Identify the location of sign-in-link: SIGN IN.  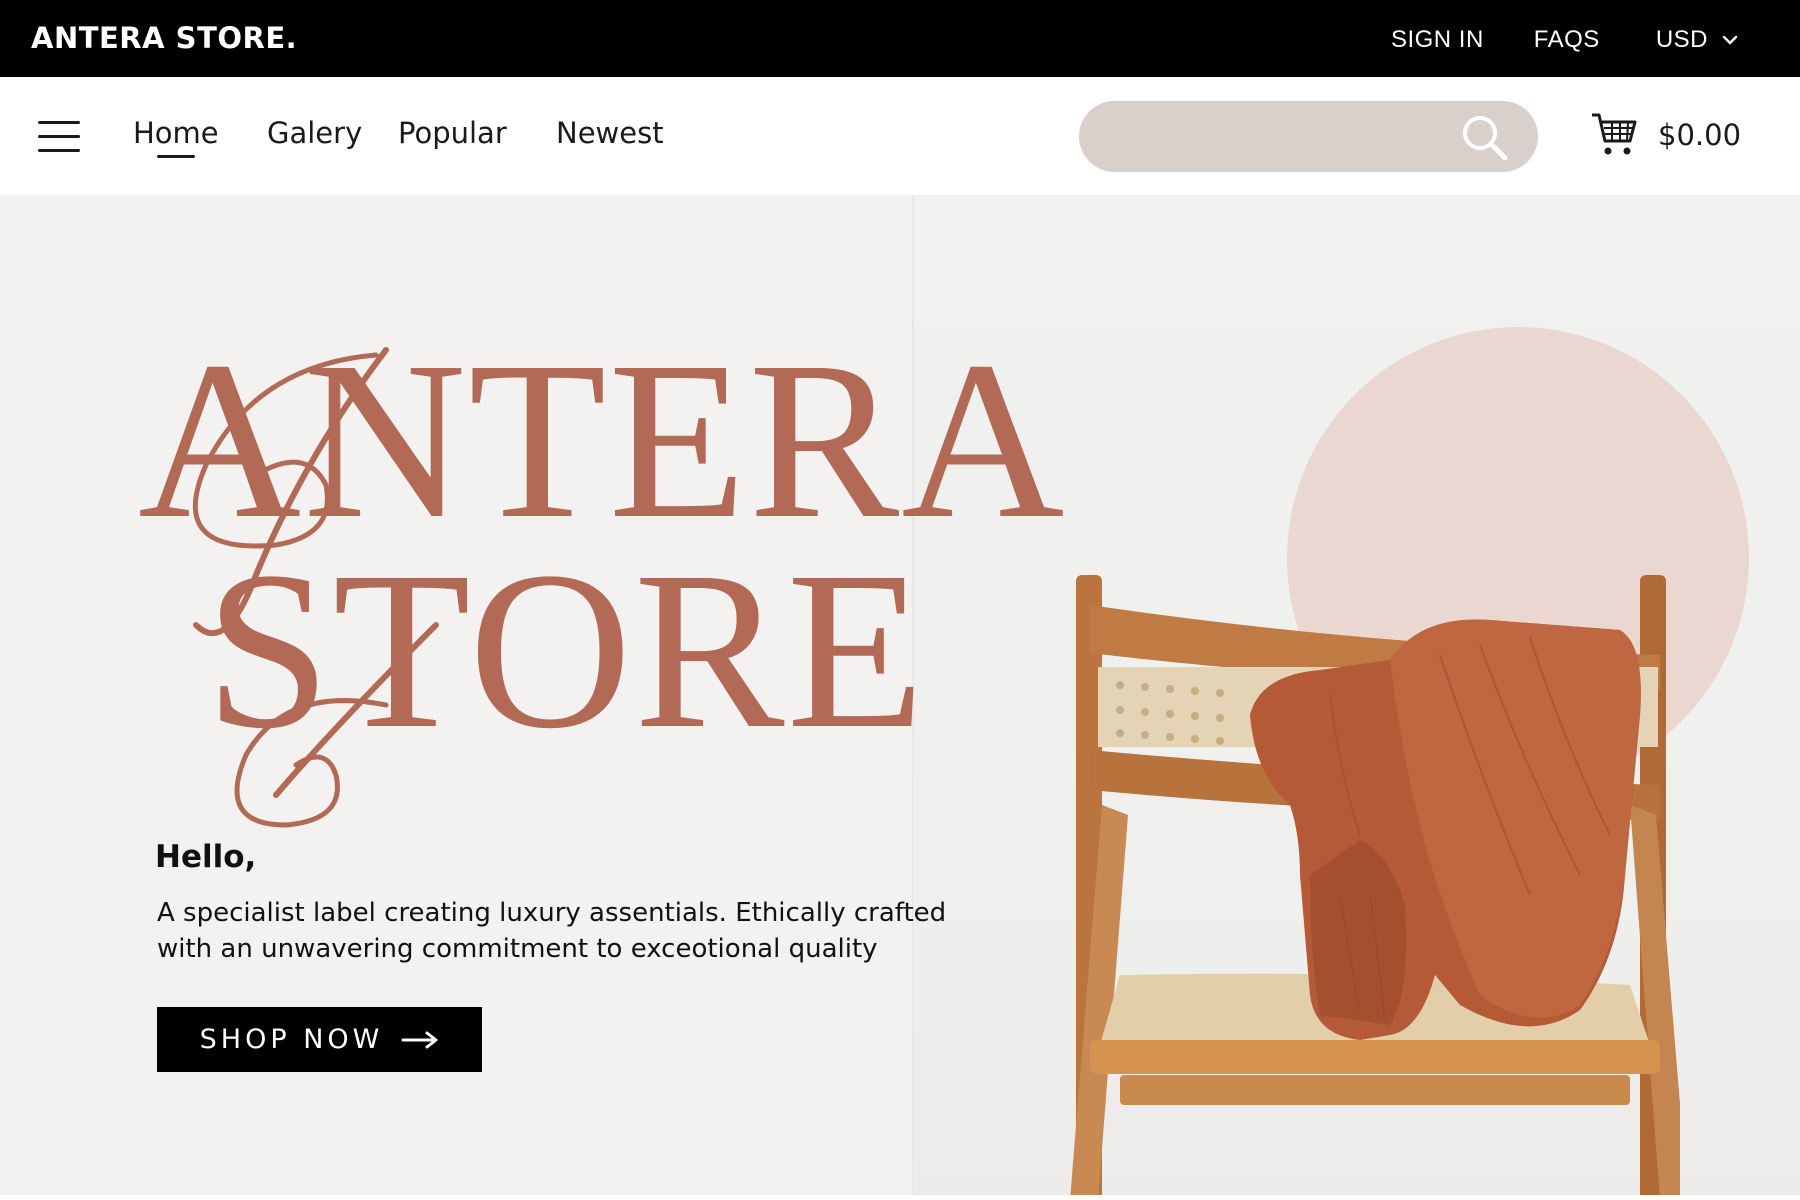
(1437, 40).